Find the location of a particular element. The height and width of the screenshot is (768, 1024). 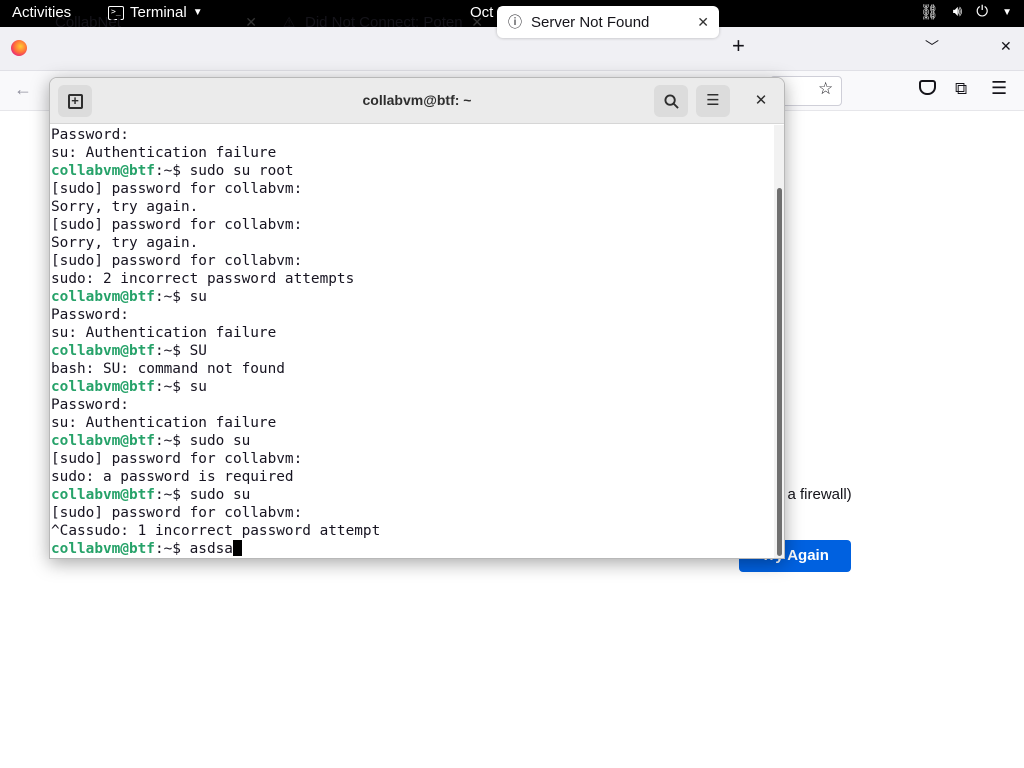

close-button: ✕ is located at coordinates (761, 101).